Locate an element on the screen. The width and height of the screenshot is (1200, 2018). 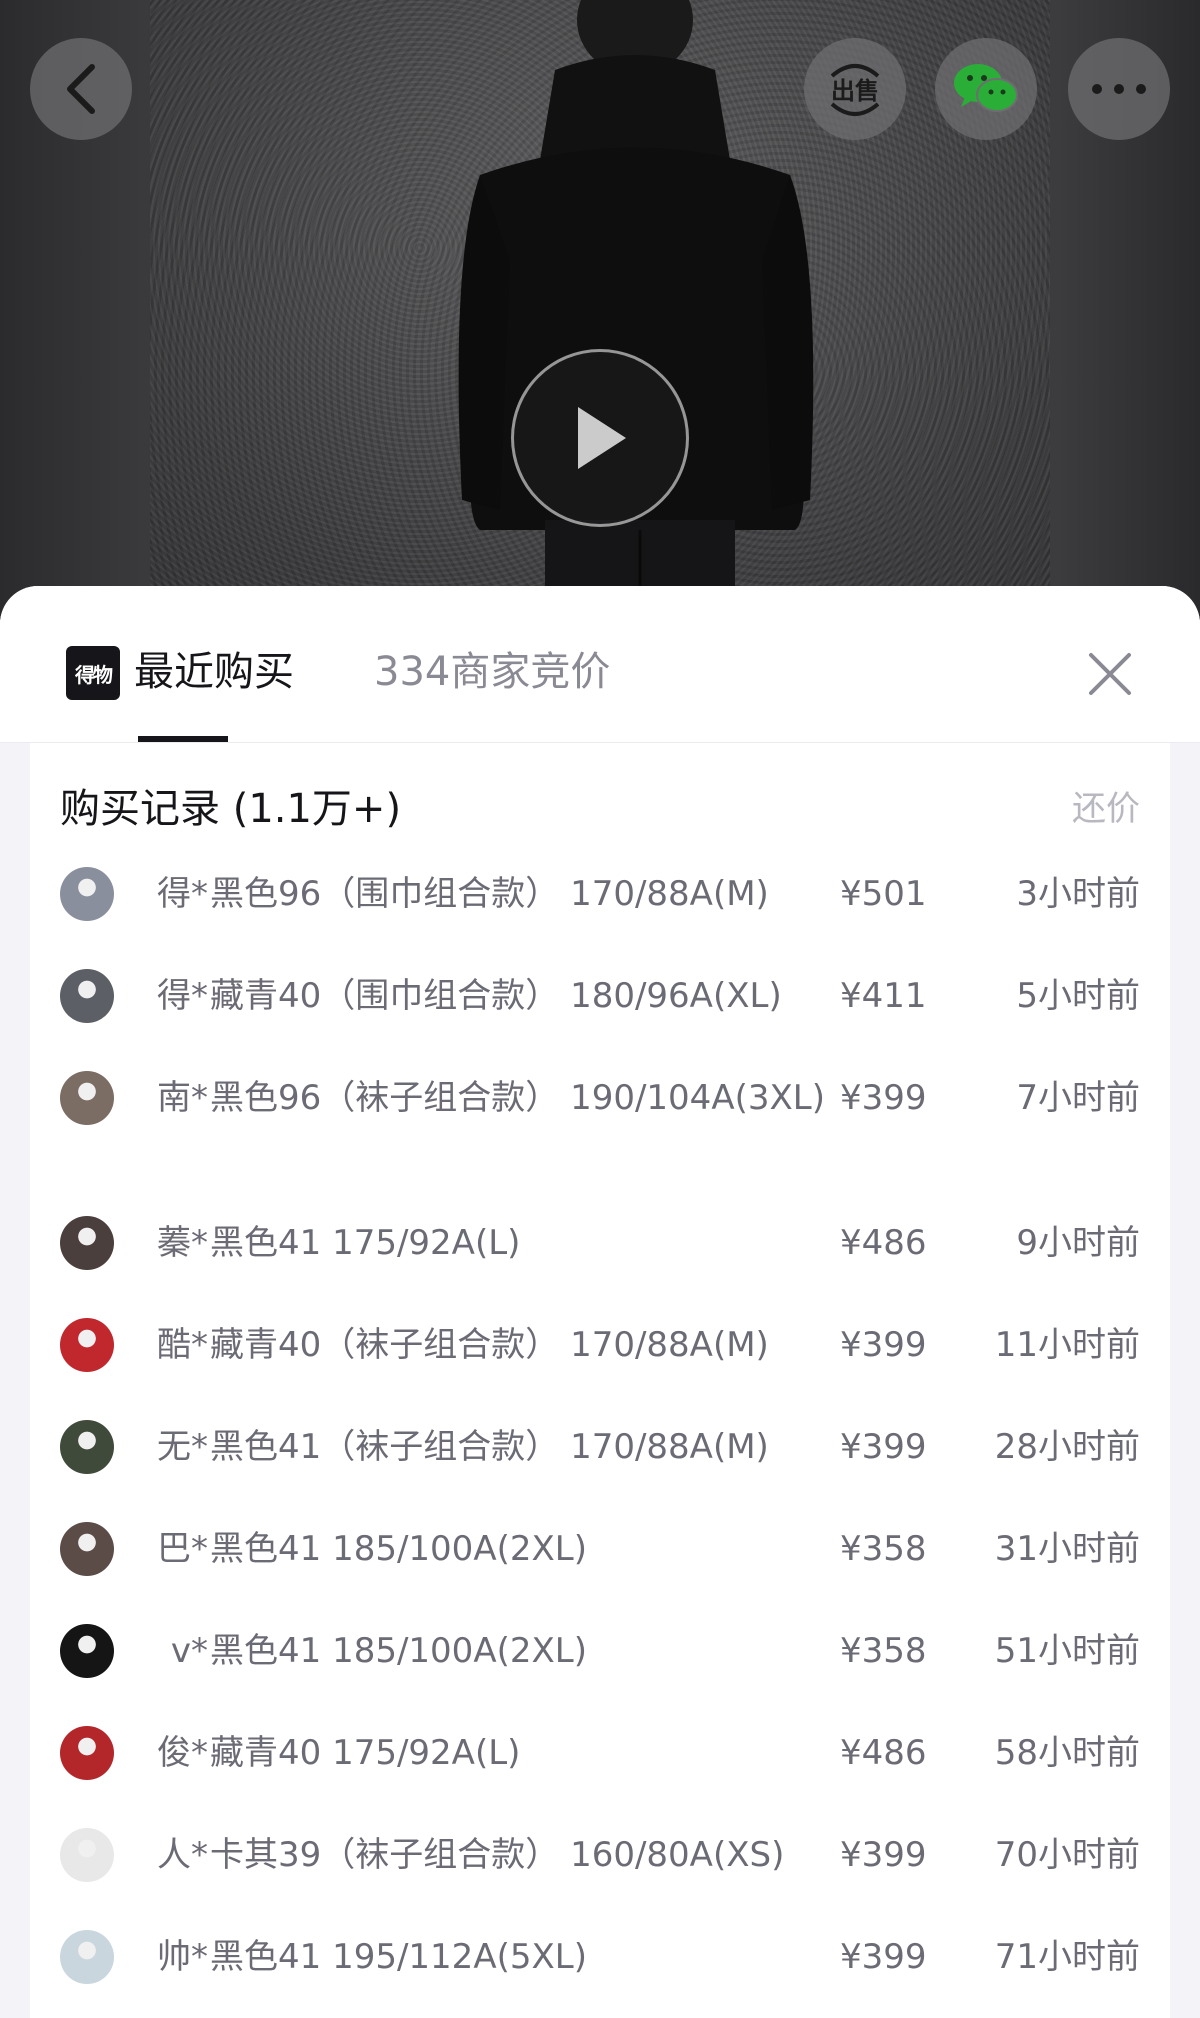
buyer-name: 人* is located at coordinates (182, 1855).